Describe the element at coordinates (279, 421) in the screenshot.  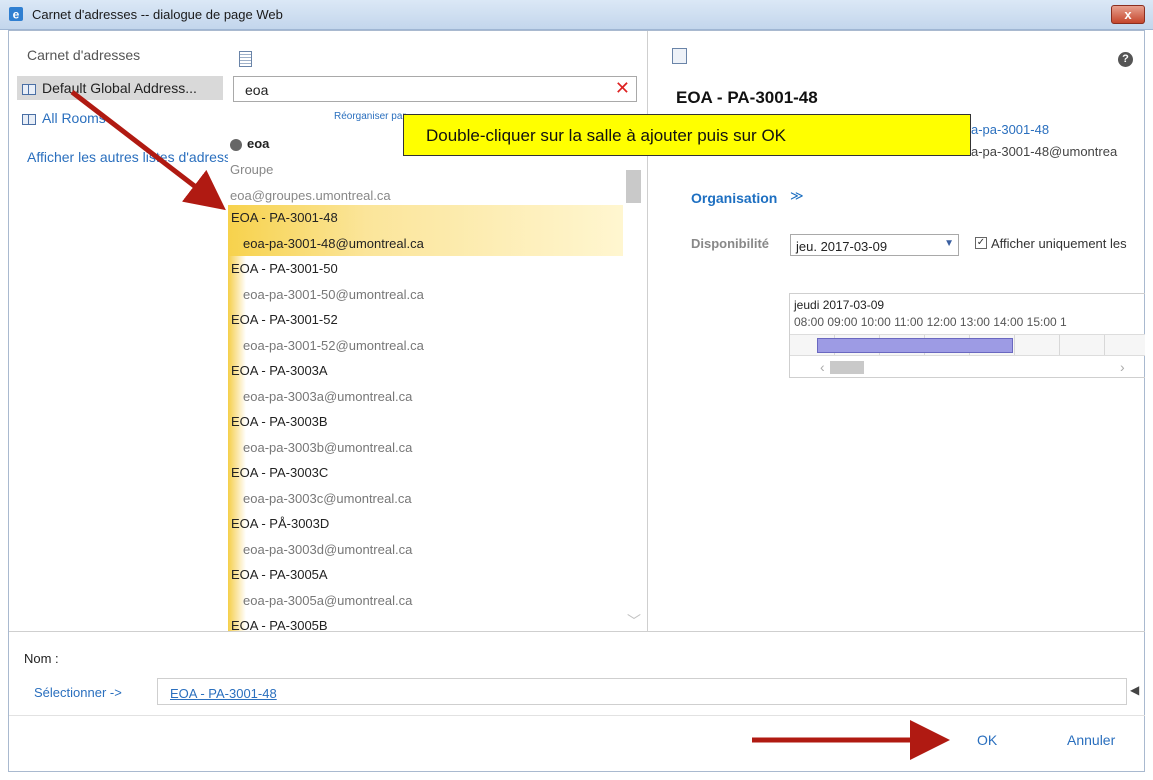
I see `room-name: EOA - PA-3003B` at that location.